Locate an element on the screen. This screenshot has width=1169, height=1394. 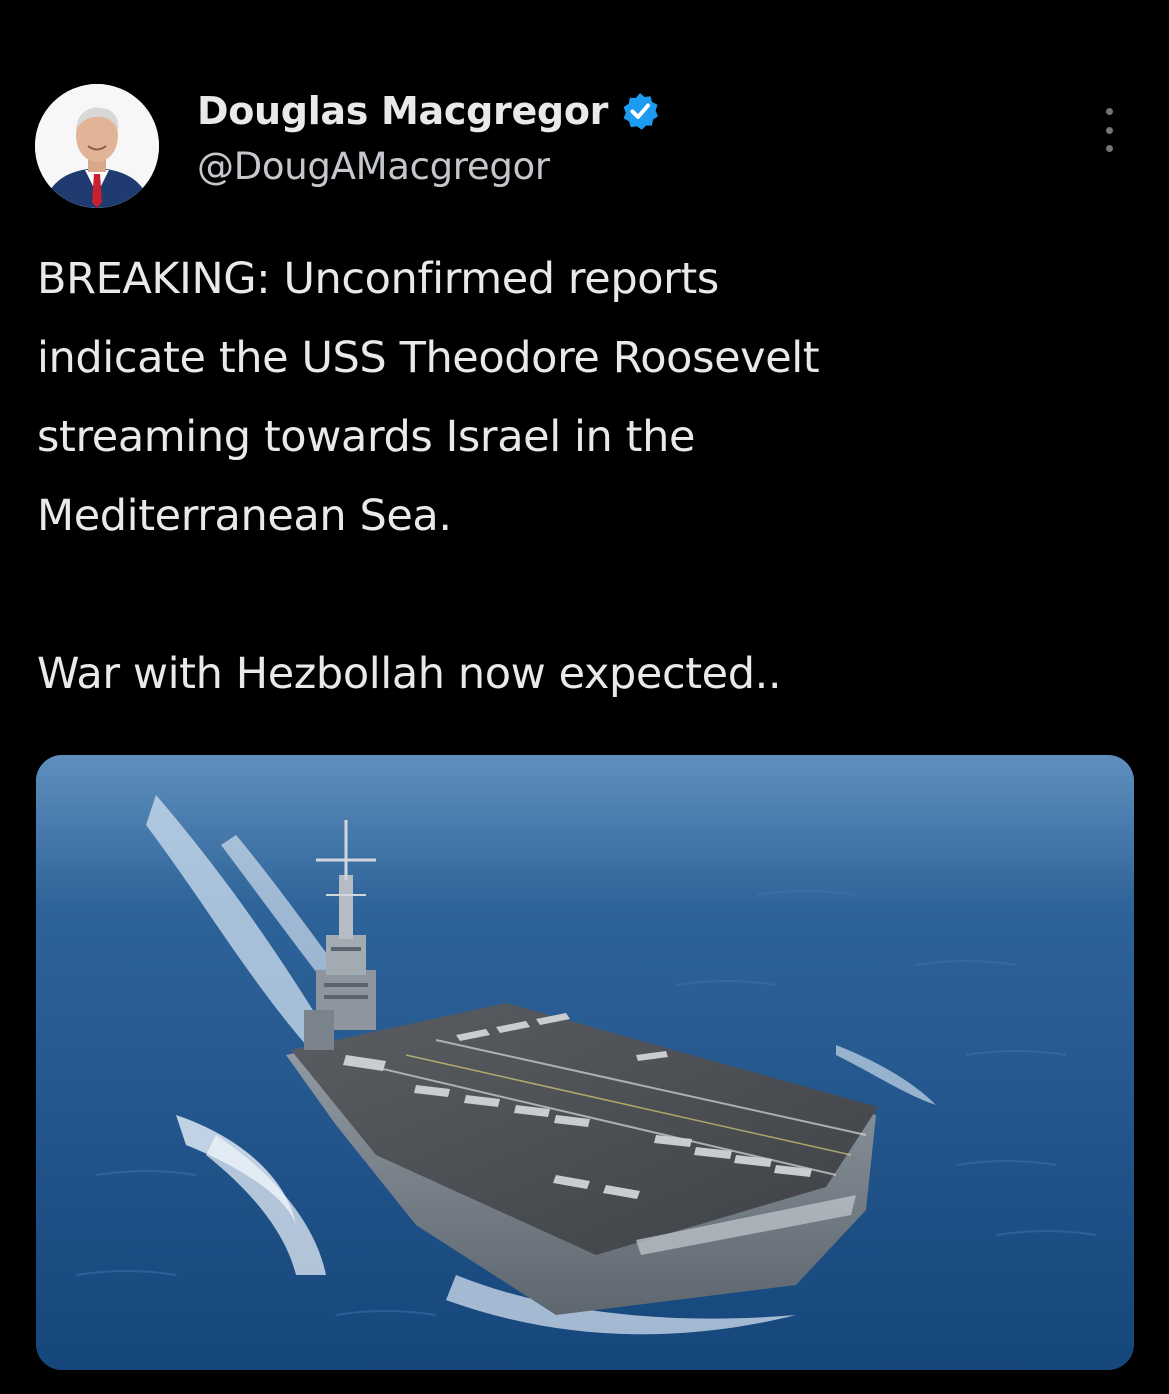
tweet-text-line: indicate the USS Theodore Roosevelt is located at coordinates (428, 358).